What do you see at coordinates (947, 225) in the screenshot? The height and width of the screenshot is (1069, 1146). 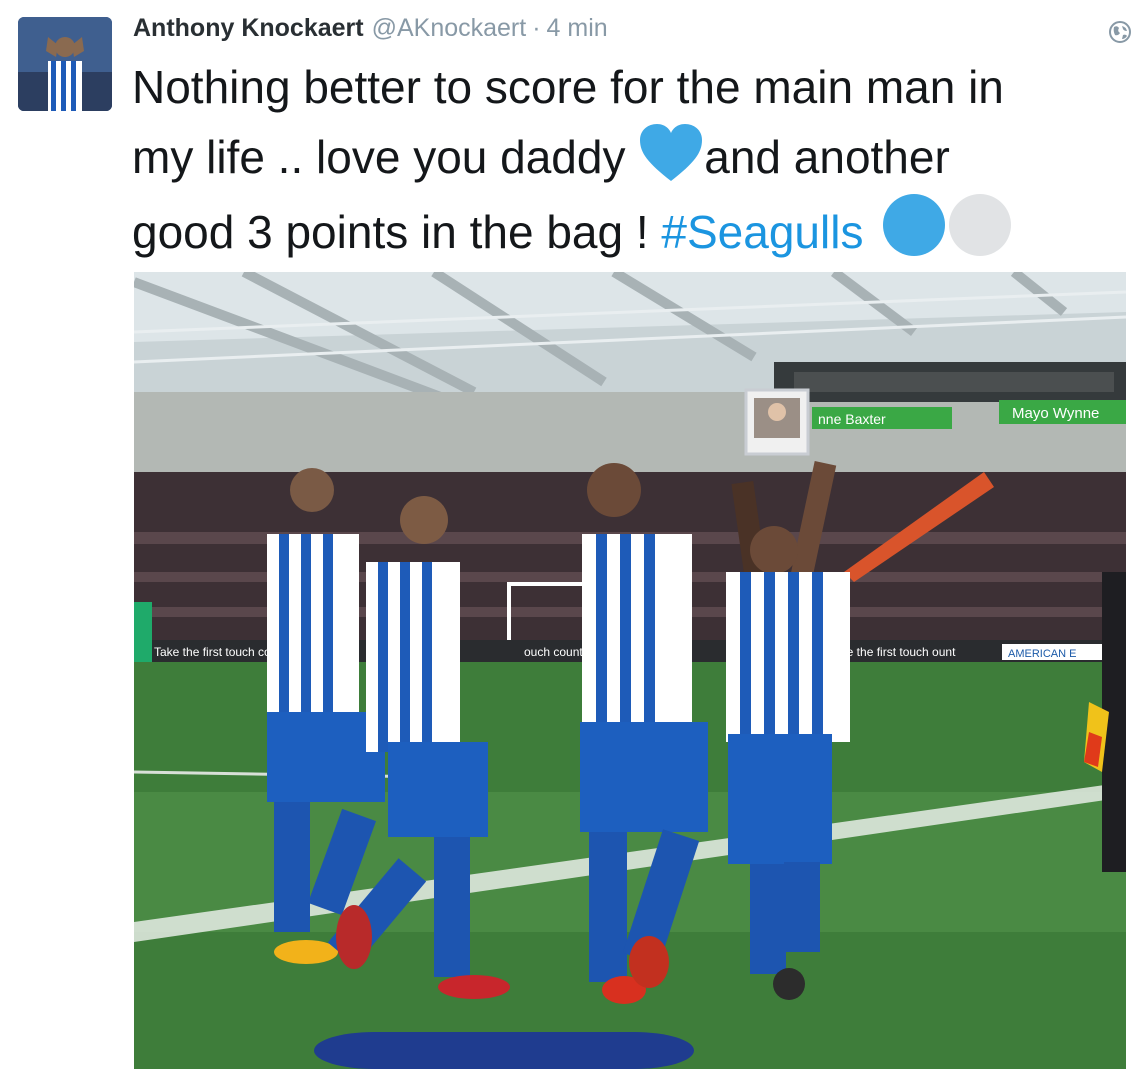 I see `circle-emojis` at bounding box center [947, 225].